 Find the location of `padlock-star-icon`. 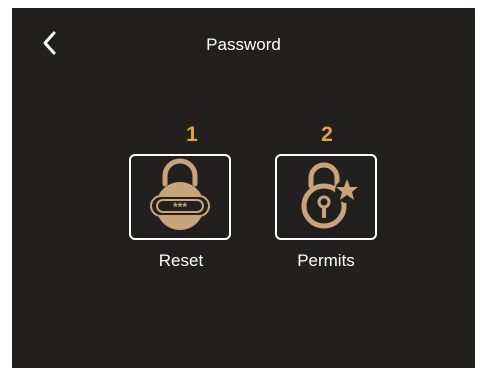

padlock-star-icon is located at coordinates (330, 195).